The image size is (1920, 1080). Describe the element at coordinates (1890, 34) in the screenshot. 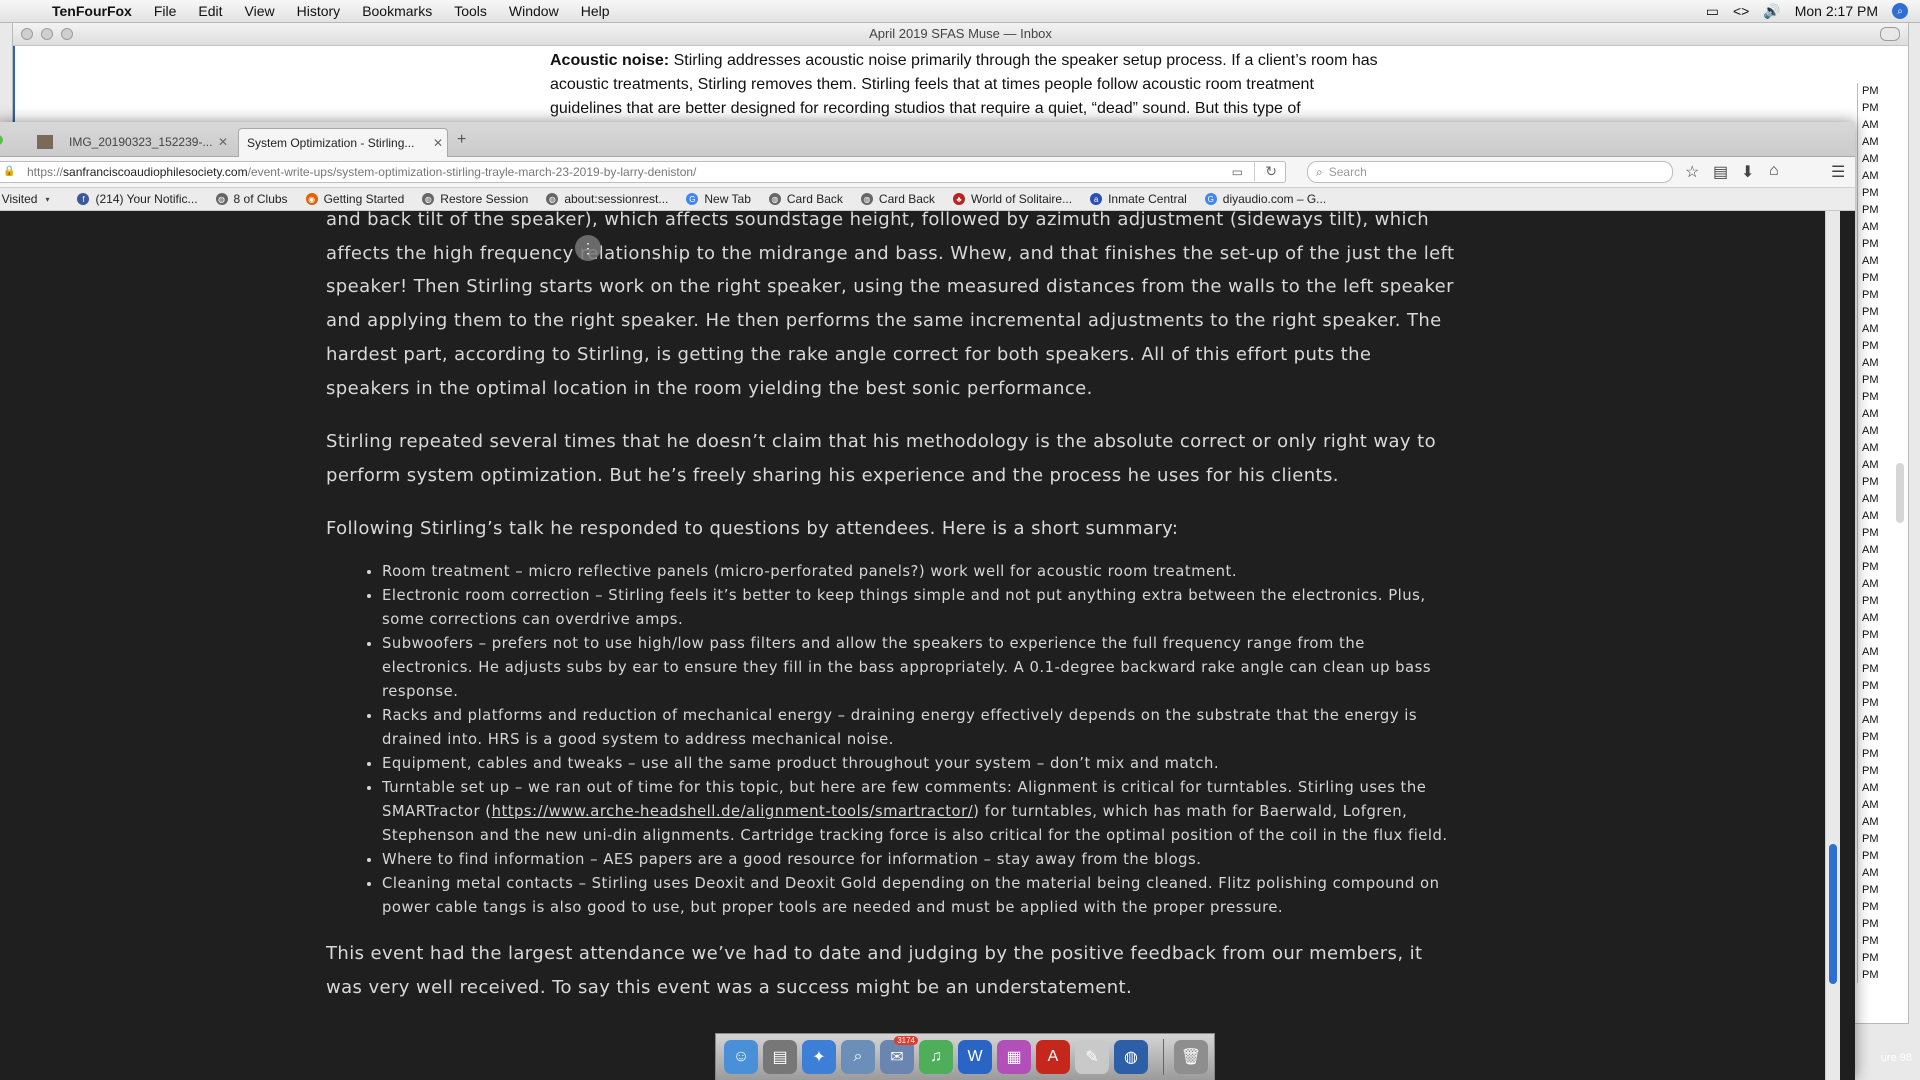

I see `toolbar-toggle-icon` at that location.